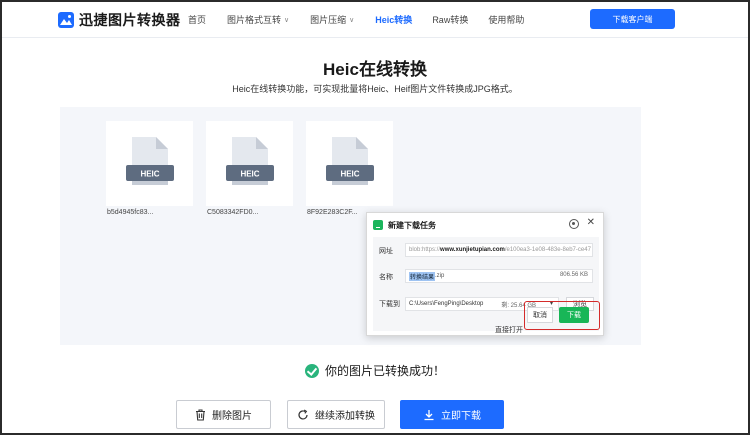 The height and width of the screenshot is (435, 750). I want to click on dialog-header: 新建下载任务, so click(485, 225).